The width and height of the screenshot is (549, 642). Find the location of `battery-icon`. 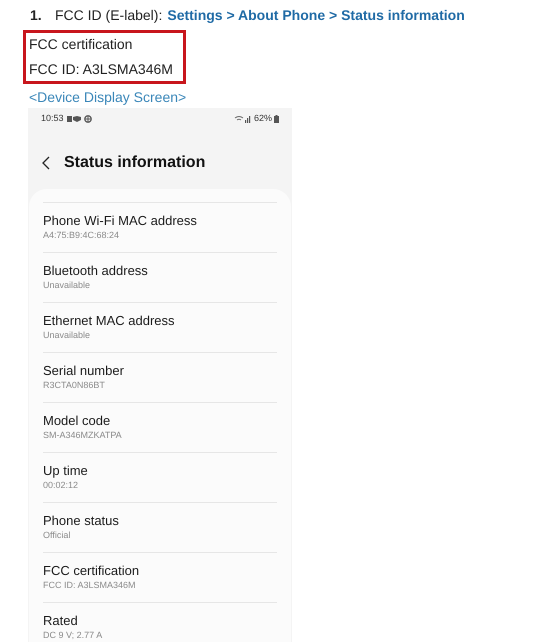

battery-icon is located at coordinates (276, 118).